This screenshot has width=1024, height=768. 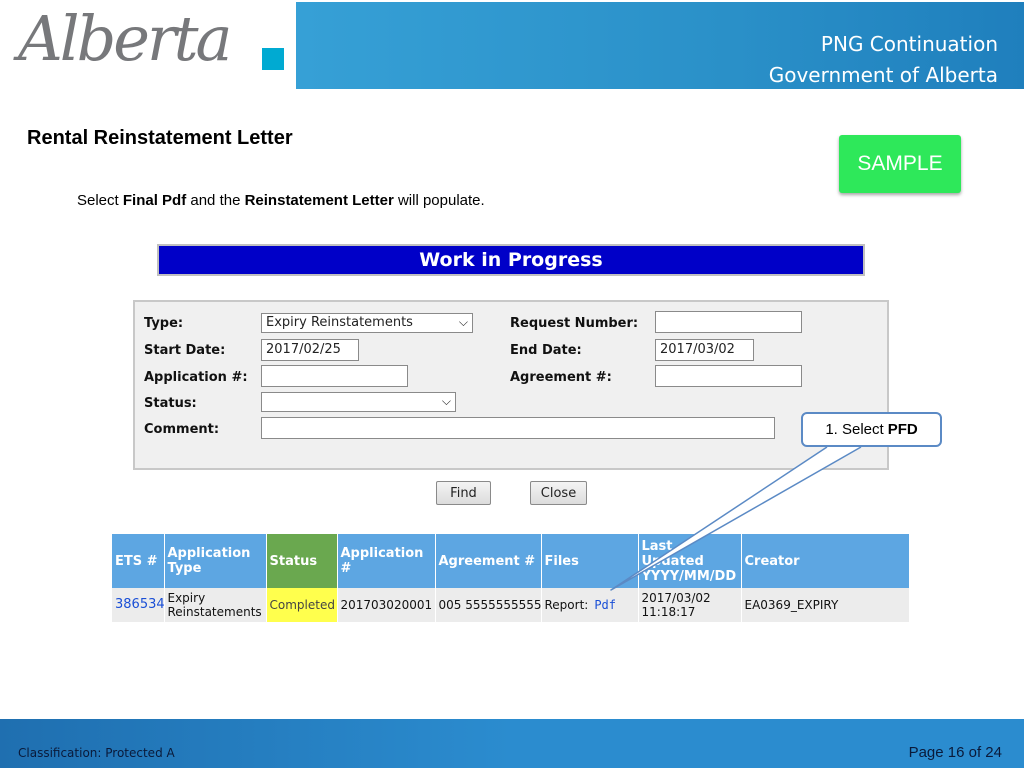 I want to click on type-label: Type:, so click(x=164, y=323).